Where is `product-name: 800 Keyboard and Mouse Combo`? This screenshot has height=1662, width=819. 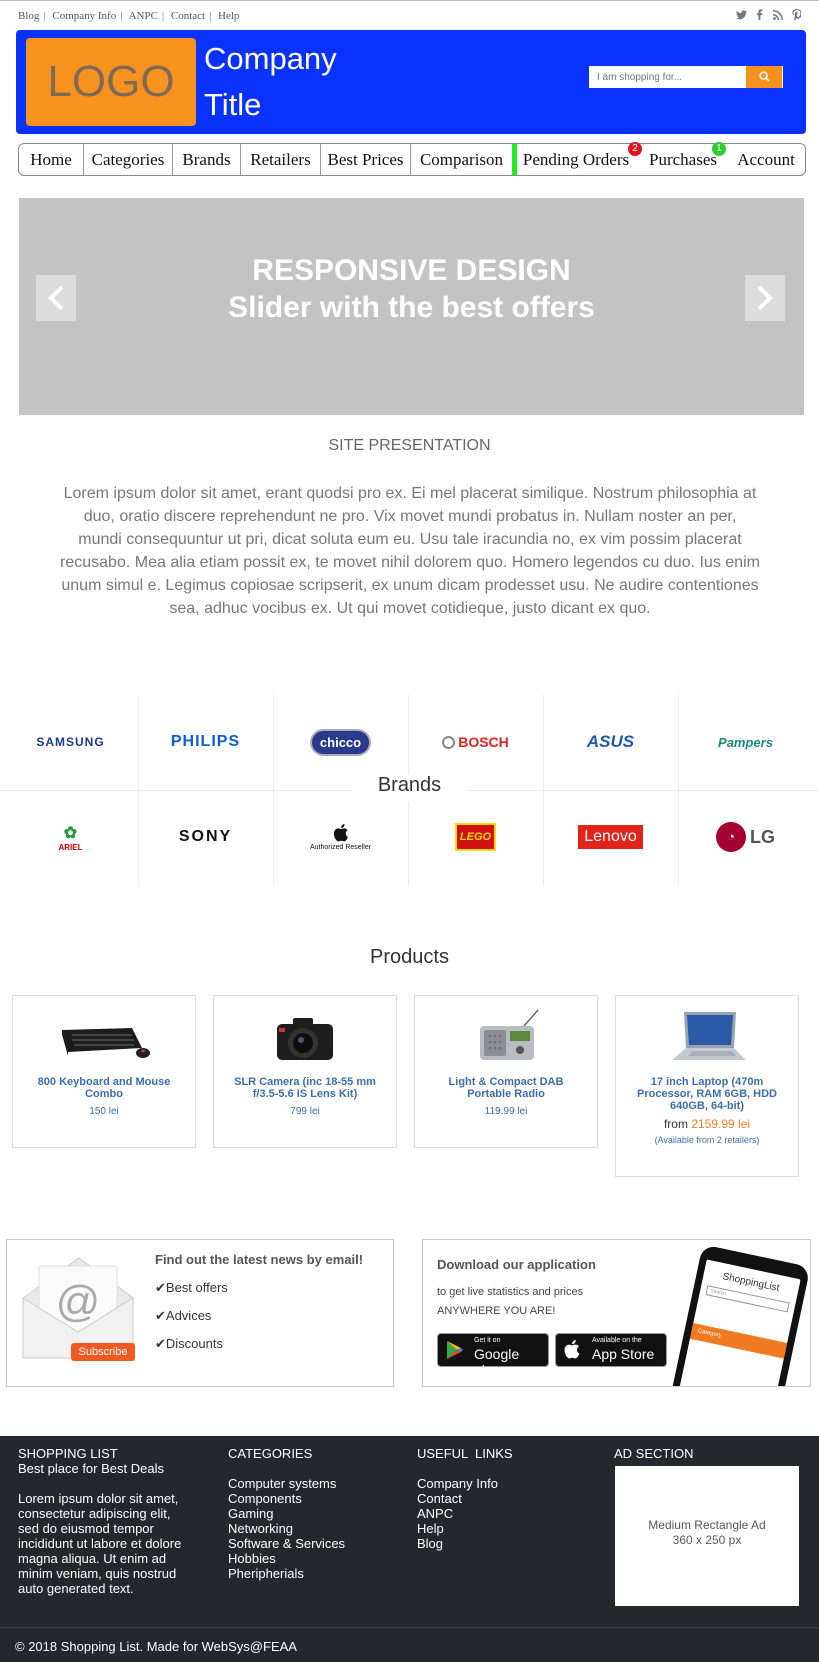 product-name: 800 Keyboard and Mouse Combo is located at coordinates (104, 1088).